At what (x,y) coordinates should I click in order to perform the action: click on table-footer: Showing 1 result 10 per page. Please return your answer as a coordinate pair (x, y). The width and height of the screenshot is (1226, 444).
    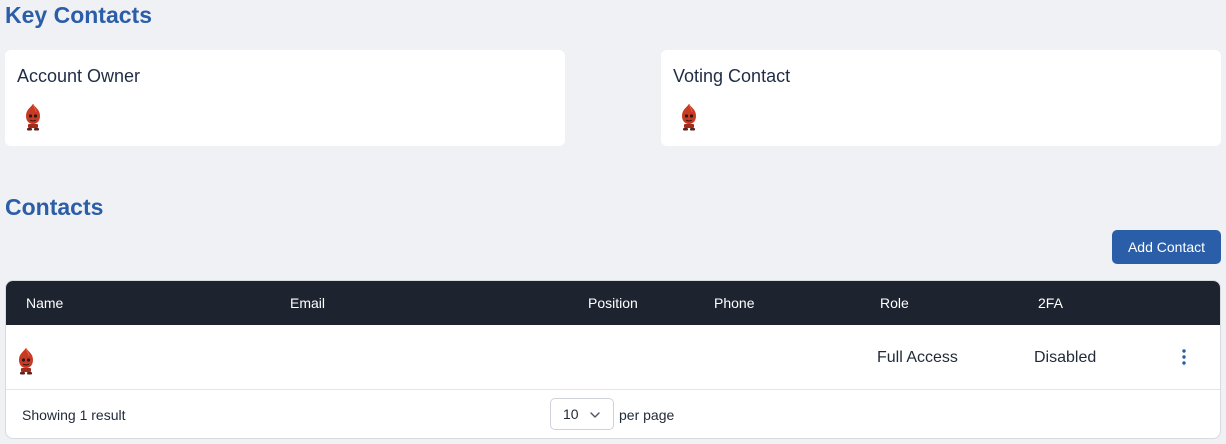
    Looking at the image, I should click on (613, 414).